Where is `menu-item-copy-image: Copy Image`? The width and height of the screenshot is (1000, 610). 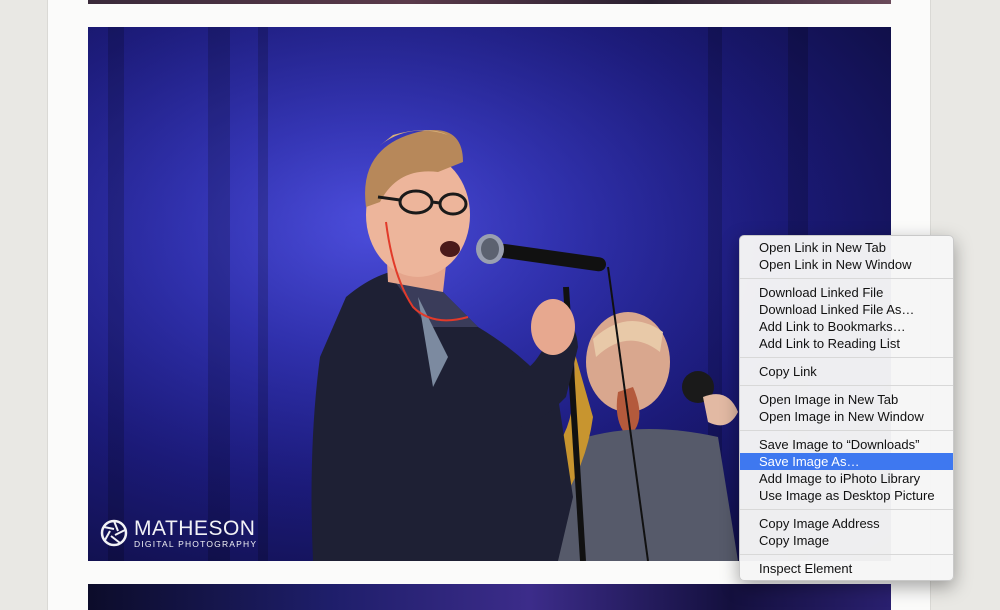 menu-item-copy-image: Copy Image is located at coordinates (846, 540).